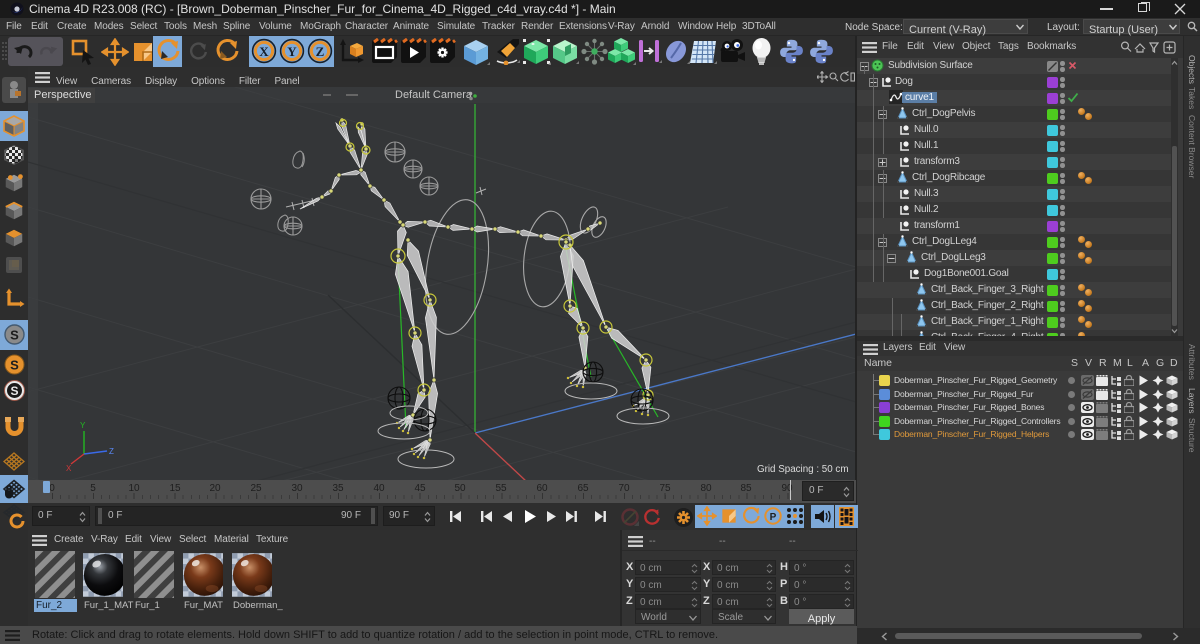 The image size is (1200, 644). What do you see at coordinates (773, 517) in the screenshot?
I see `svg-text: P` at bounding box center [773, 517].